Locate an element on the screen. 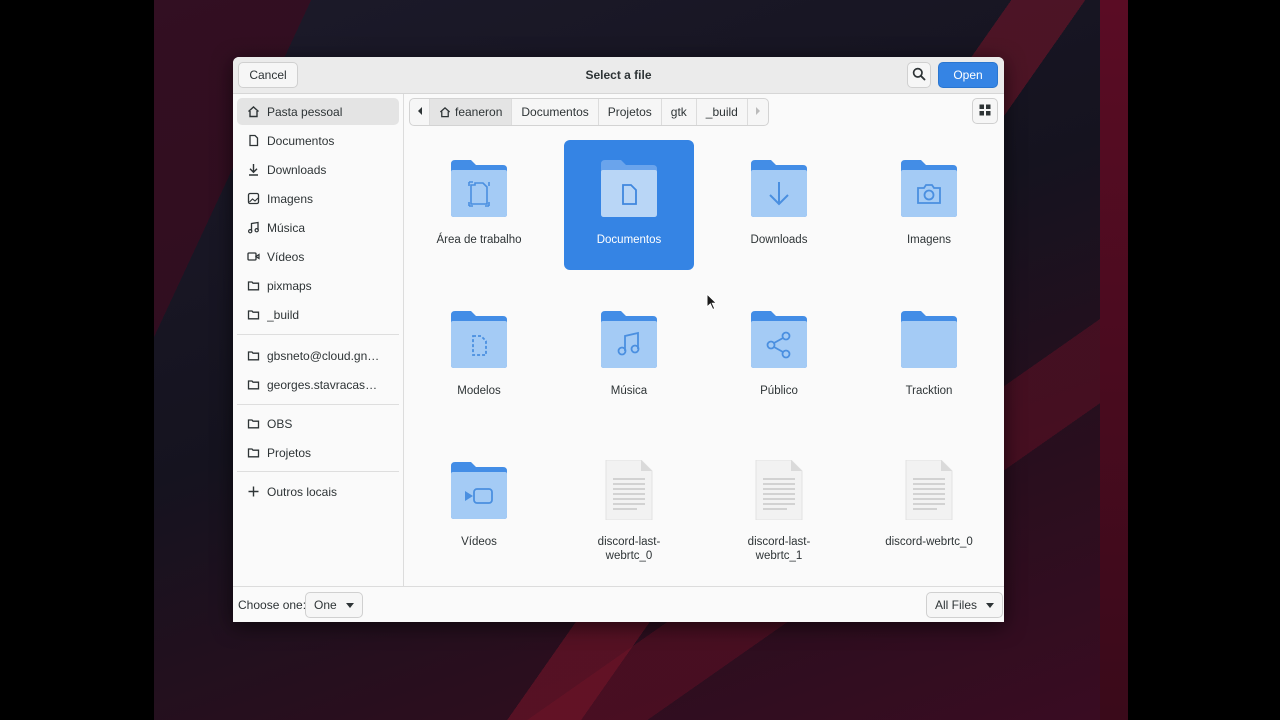  sidebar-item-label: Downloads is located at coordinates (297, 169).